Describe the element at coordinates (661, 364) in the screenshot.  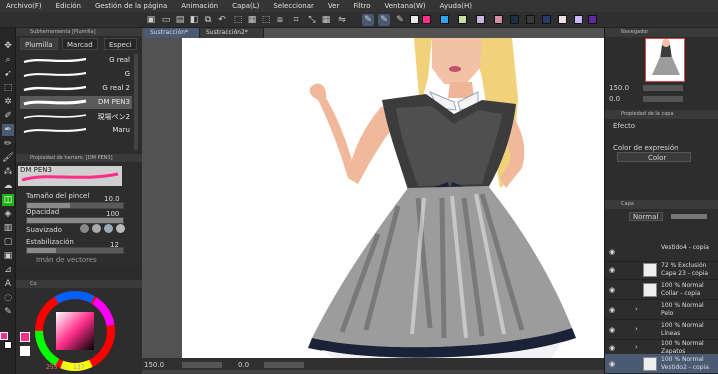
I see `layer-row: ◉ 100 % Normal Vestido2 - copia` at that location.